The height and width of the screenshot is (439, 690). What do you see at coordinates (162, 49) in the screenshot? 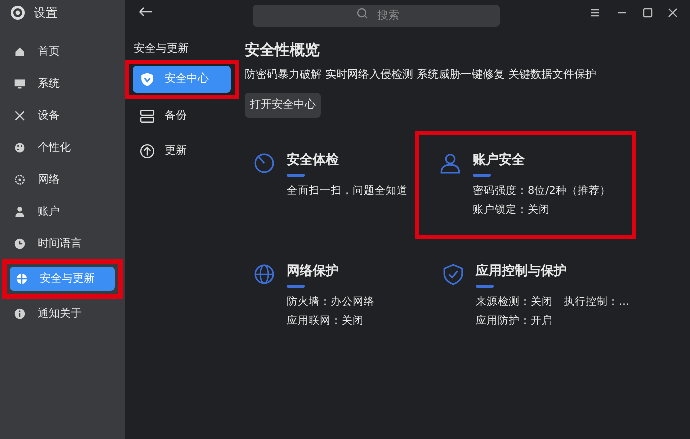
I see `section-title: 安全与更新` at bounding box center [162, 49].